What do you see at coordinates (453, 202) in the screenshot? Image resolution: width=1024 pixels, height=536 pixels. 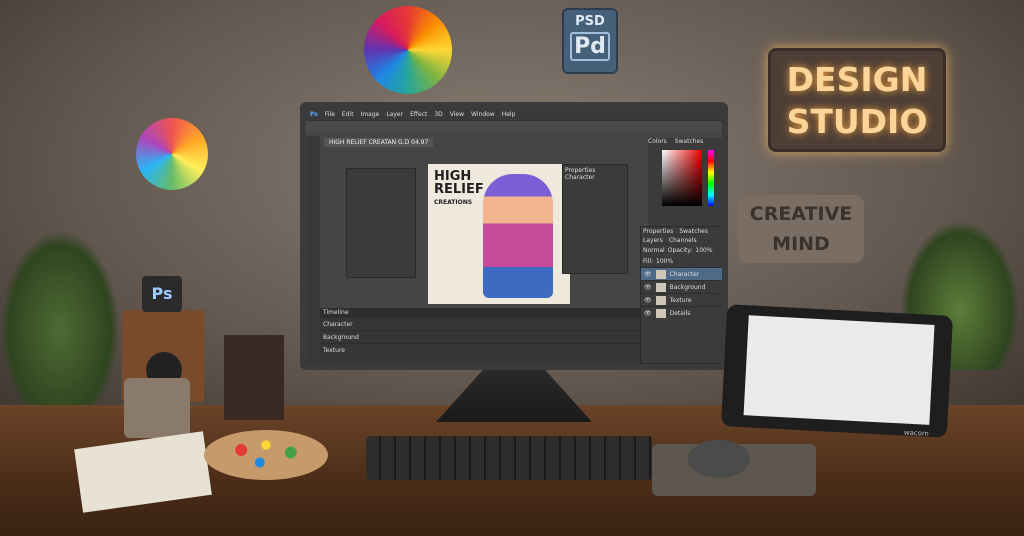 I see `title-line-3: CREATIONS` at bounding box center [453, 202].